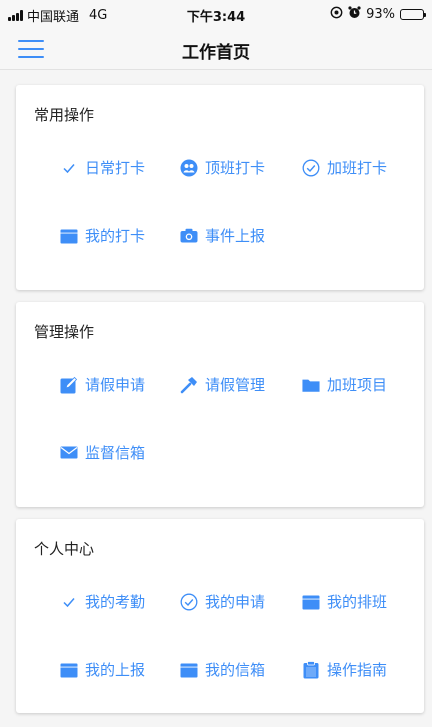 Image resolution: width=432 pixels, height=727 pixels. What do you see at coordinates (220, 408) in the screenshot?
I see `operations-row: 请假申请 请假管理 加班项目` at bounding box center [220, 408].